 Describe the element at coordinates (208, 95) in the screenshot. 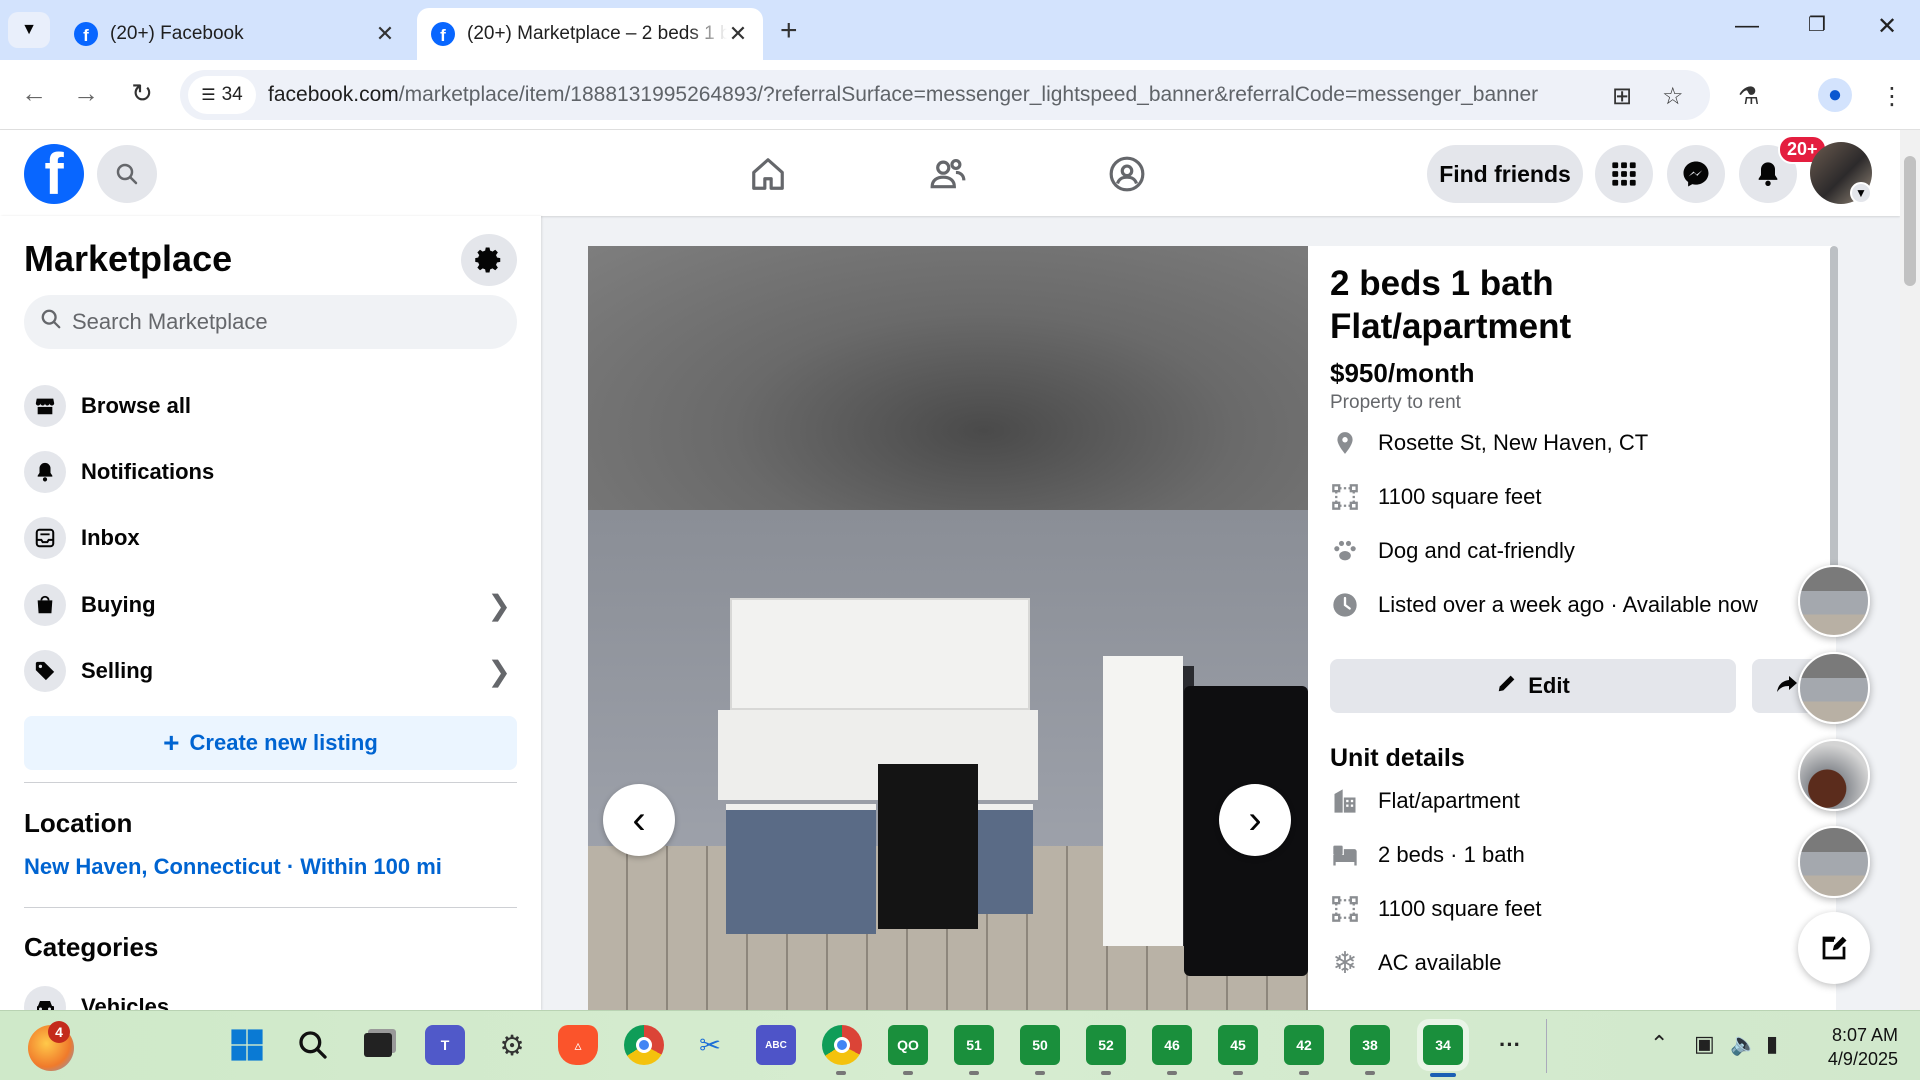

I see `tune-icon: ☰` at that location.